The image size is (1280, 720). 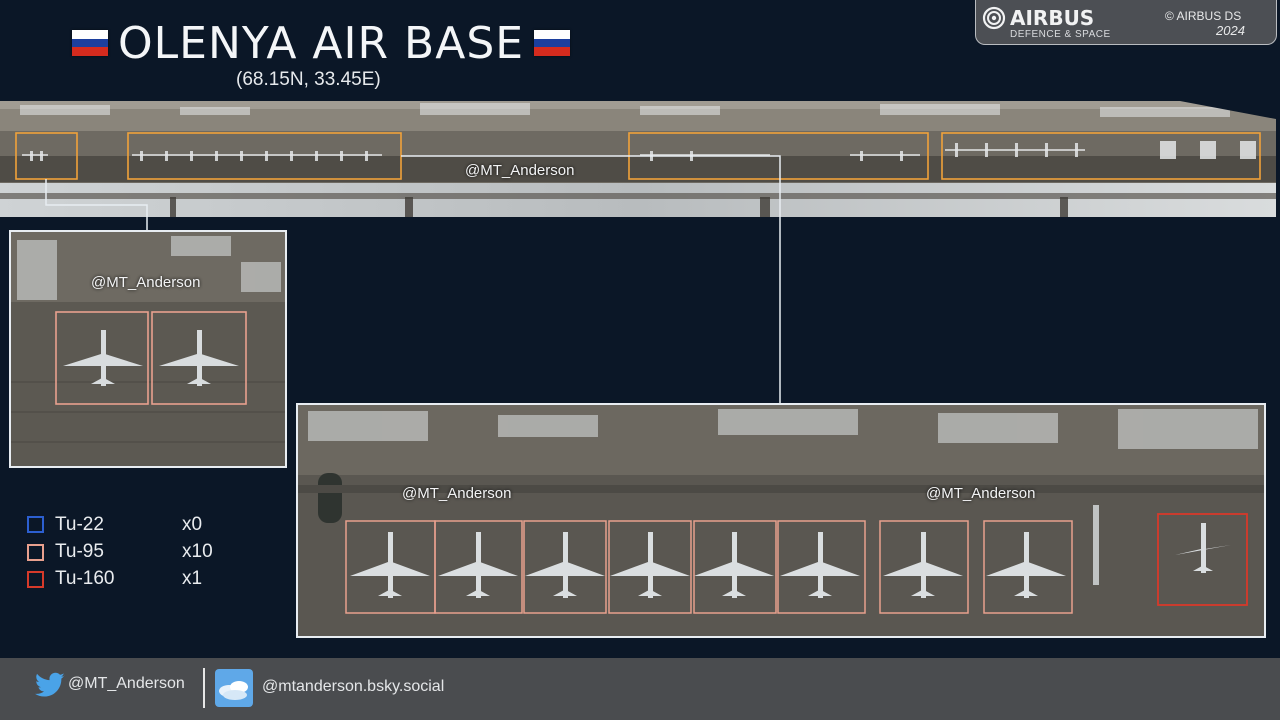 I want to click on legend-swatch-tu95, so click(x=35, y=552).